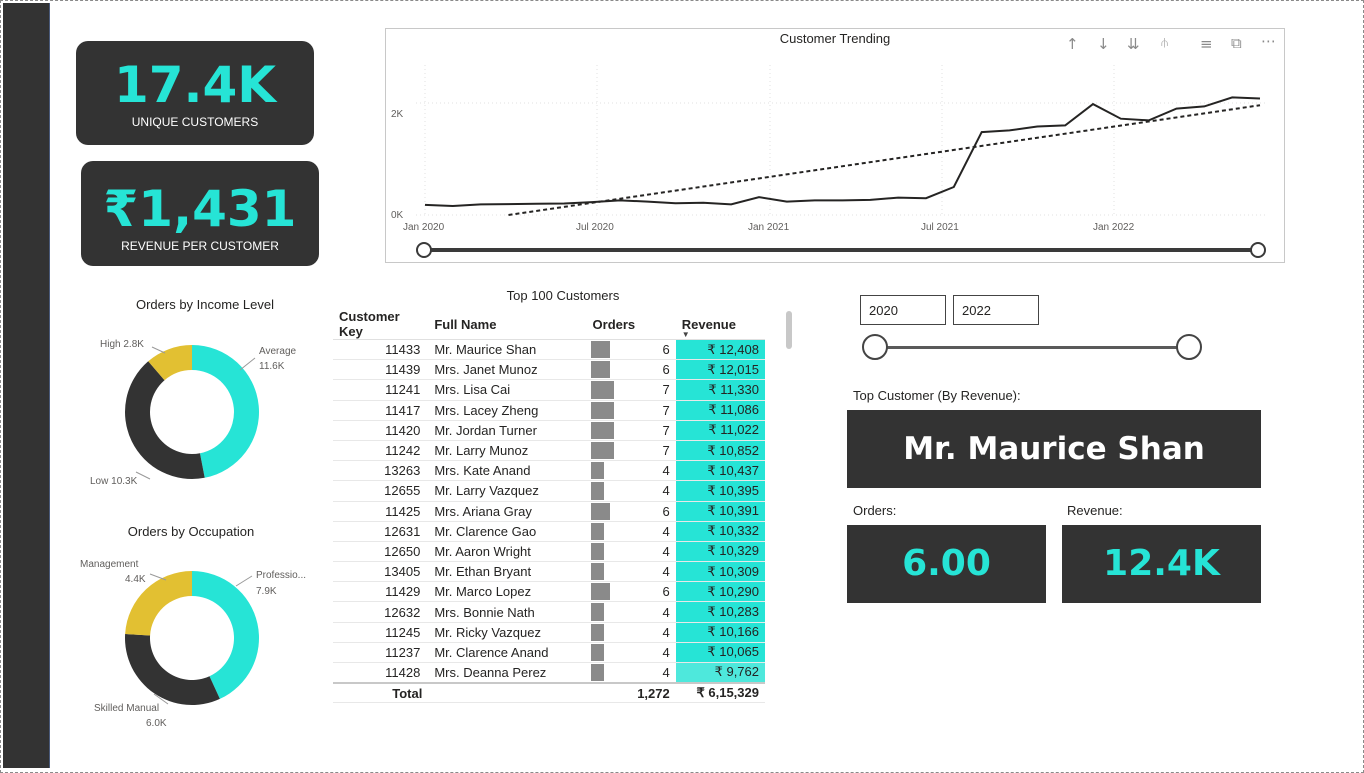 The image size is (1364, 773). What do you see at coordinates (549, 451) in the screenshot?
I see `table-row: 11242 Mr. Larry Munoz 7 ₹ 10,852` at bounding box center [549, 451].